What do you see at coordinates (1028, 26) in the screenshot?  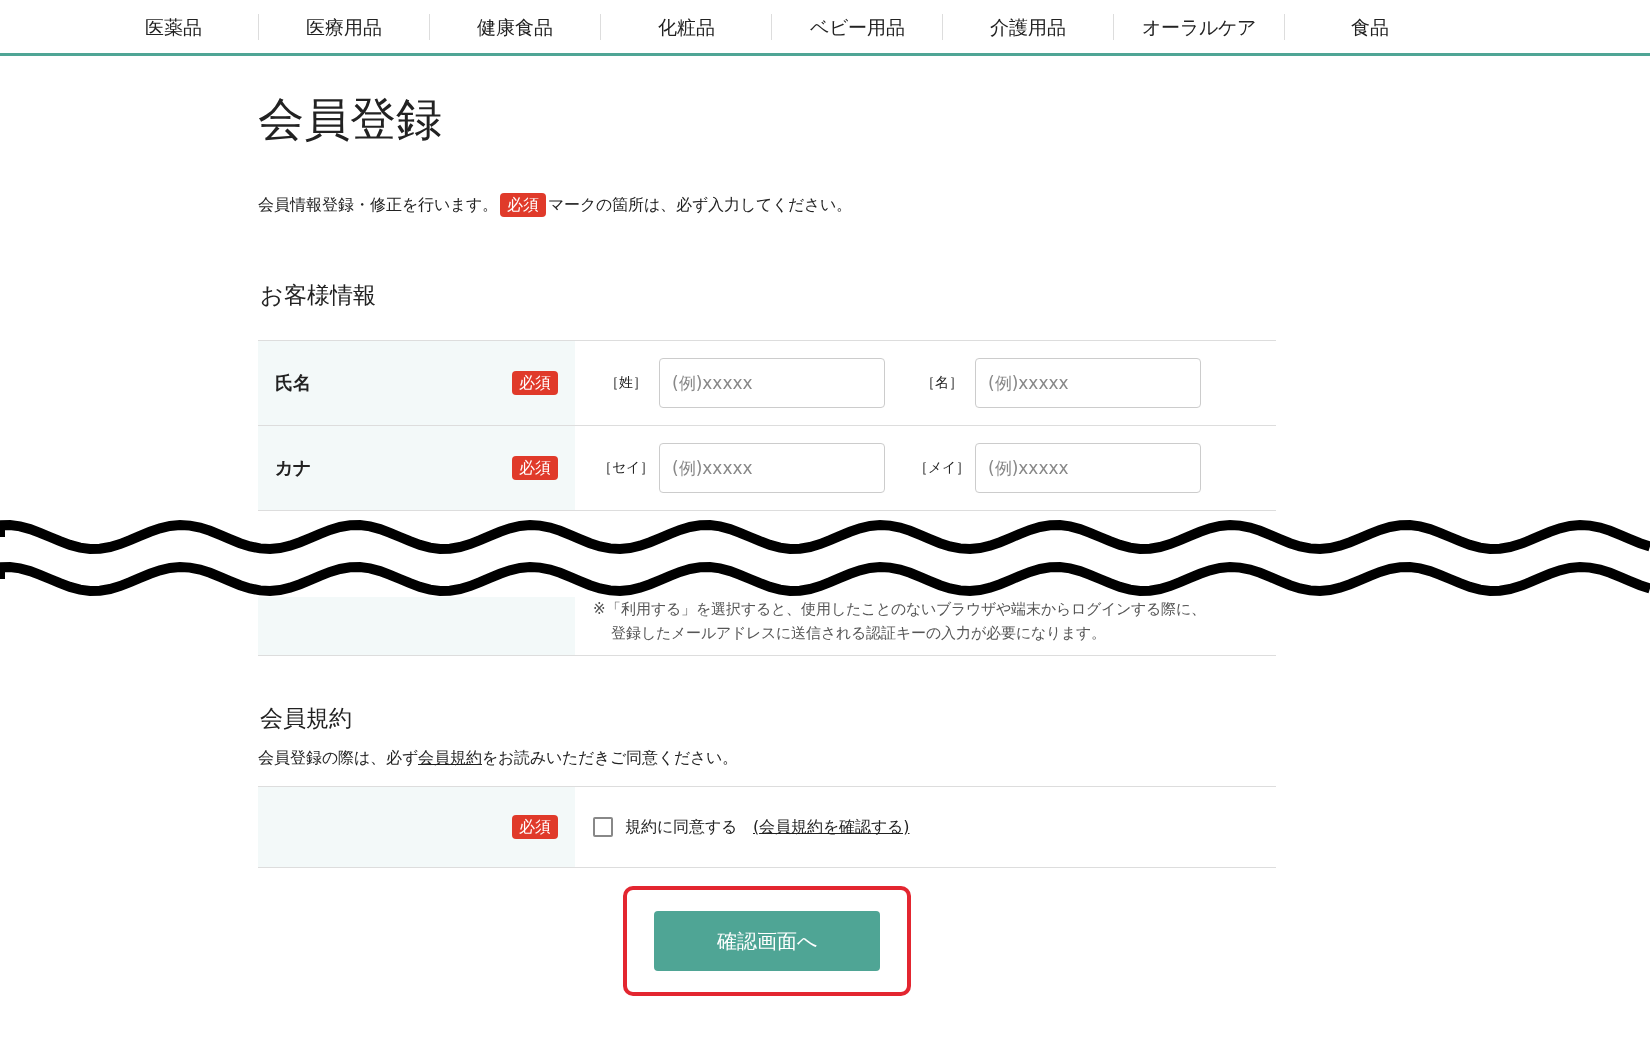 I see `nav-link: 介護用品` at bounding box center [1028, 26].